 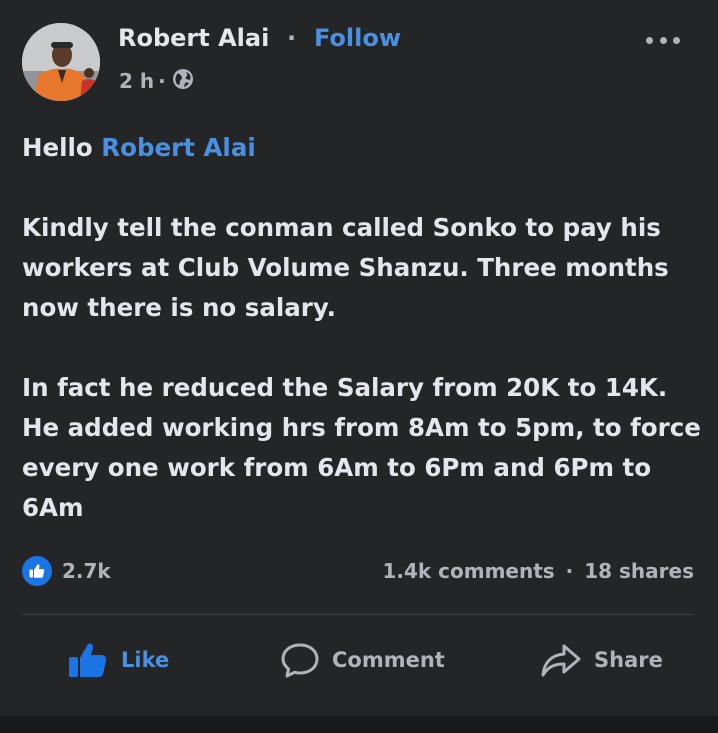 What do you see at coordinates (37, 571) in the screenshot?
I see `like-reaction-icon` at bounding box center [37, 571].